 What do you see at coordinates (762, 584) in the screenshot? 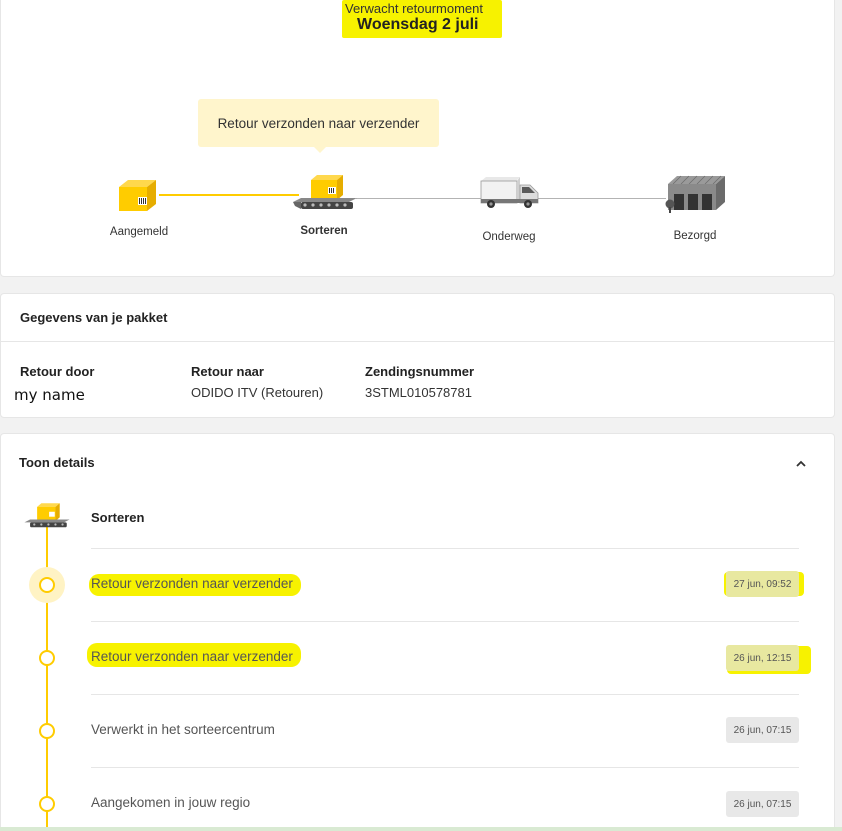
I see `event-time-badge: 27 jun, 09:52` at bounding box center [762, 584].